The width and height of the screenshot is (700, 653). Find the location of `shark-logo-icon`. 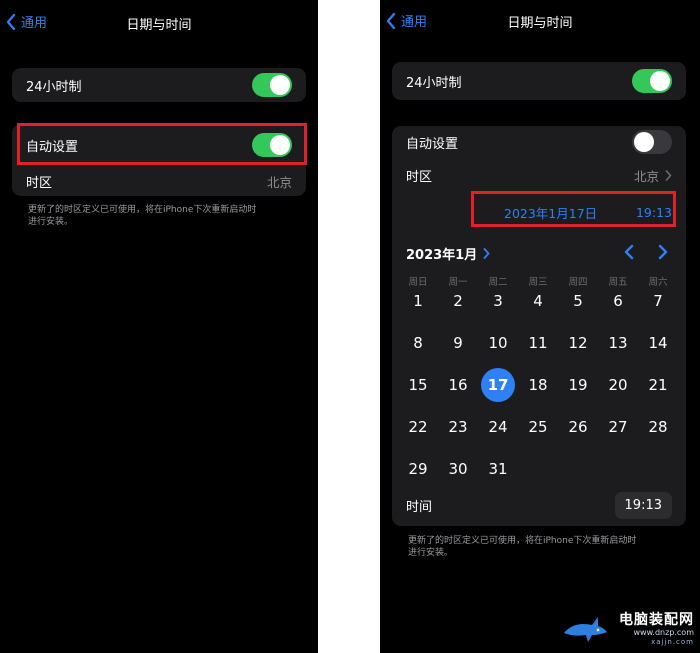

shark-logo-icon is located at coordinates (585, 629).